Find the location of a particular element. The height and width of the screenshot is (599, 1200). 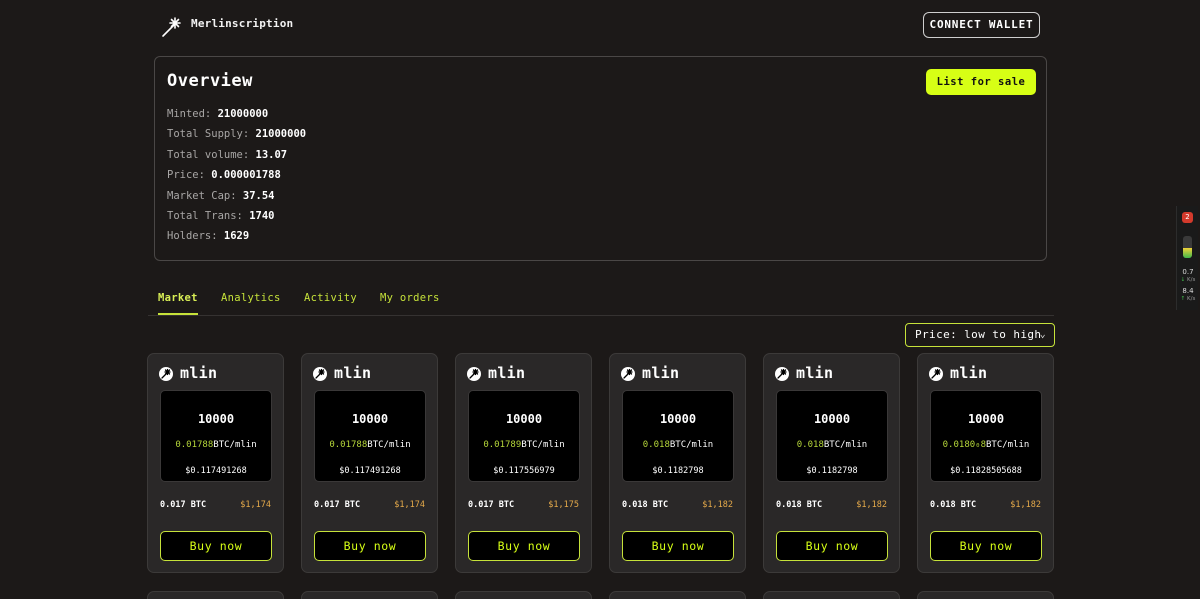

stat-value: 0.000001788 is located at coordinates (246, 175).